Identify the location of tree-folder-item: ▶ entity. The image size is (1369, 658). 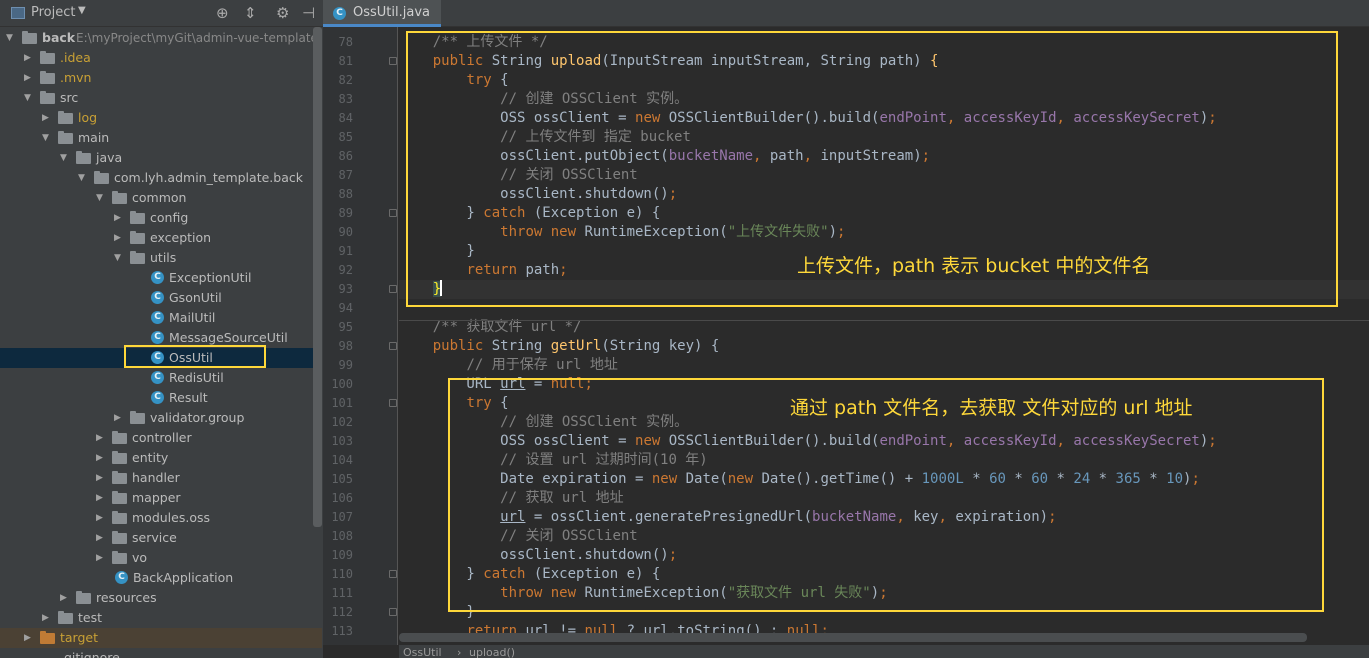
(161, 458).